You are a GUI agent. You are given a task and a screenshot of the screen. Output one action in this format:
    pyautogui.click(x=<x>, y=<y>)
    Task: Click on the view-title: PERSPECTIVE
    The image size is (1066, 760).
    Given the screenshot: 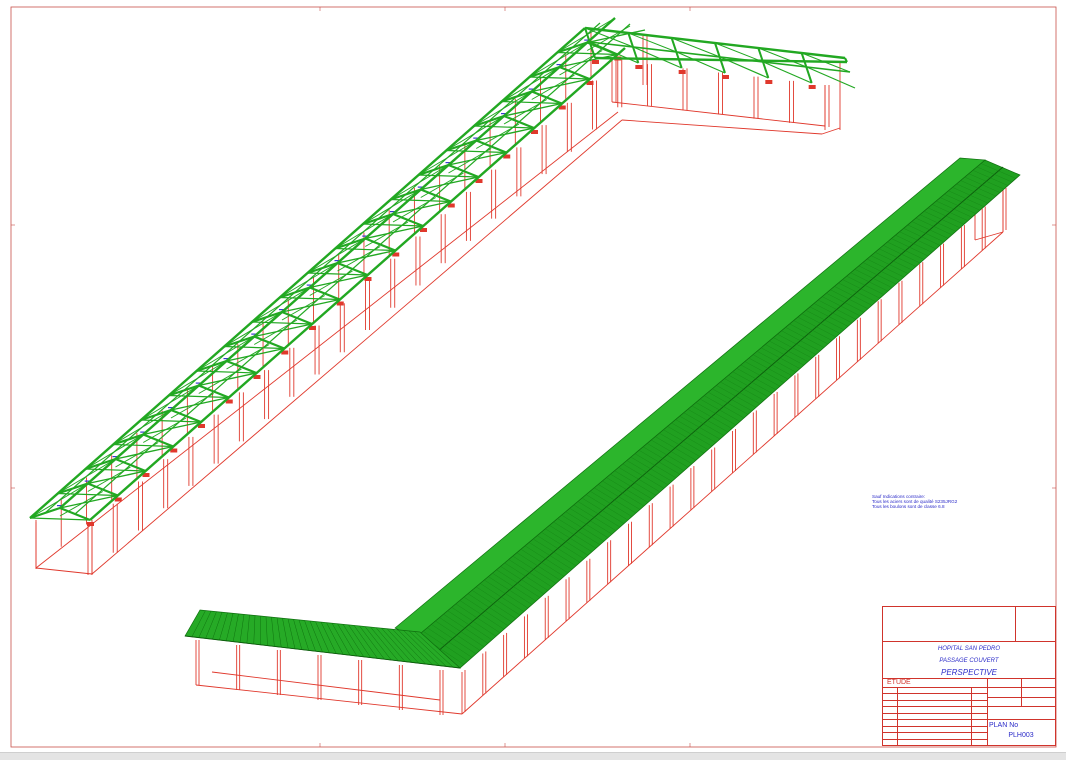 What is the action you would take?
    pyautogui.click(x=968, y=672)
    